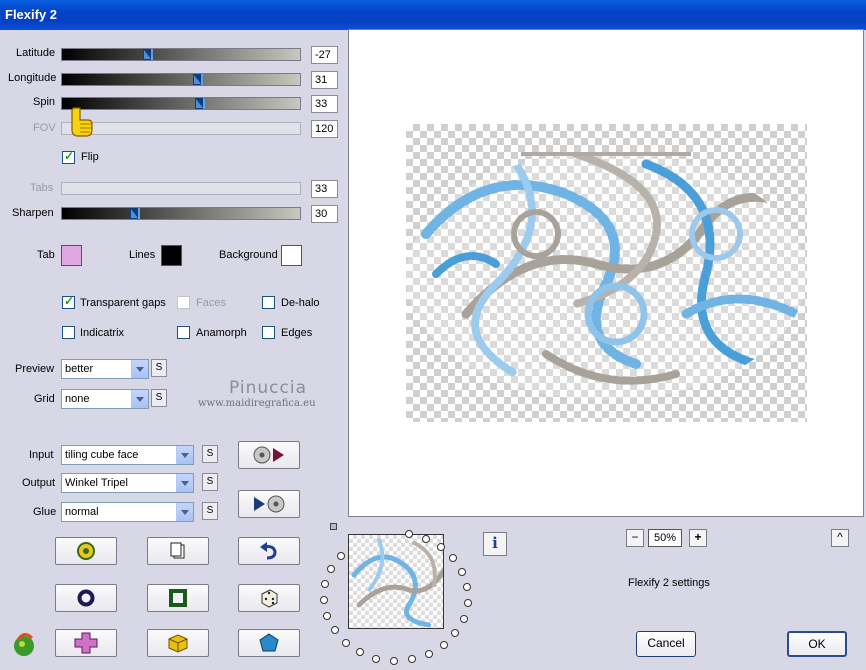 The width and height of the screenshot is (866, 670). I want to click on pentagon-icon, so click(269, 642).